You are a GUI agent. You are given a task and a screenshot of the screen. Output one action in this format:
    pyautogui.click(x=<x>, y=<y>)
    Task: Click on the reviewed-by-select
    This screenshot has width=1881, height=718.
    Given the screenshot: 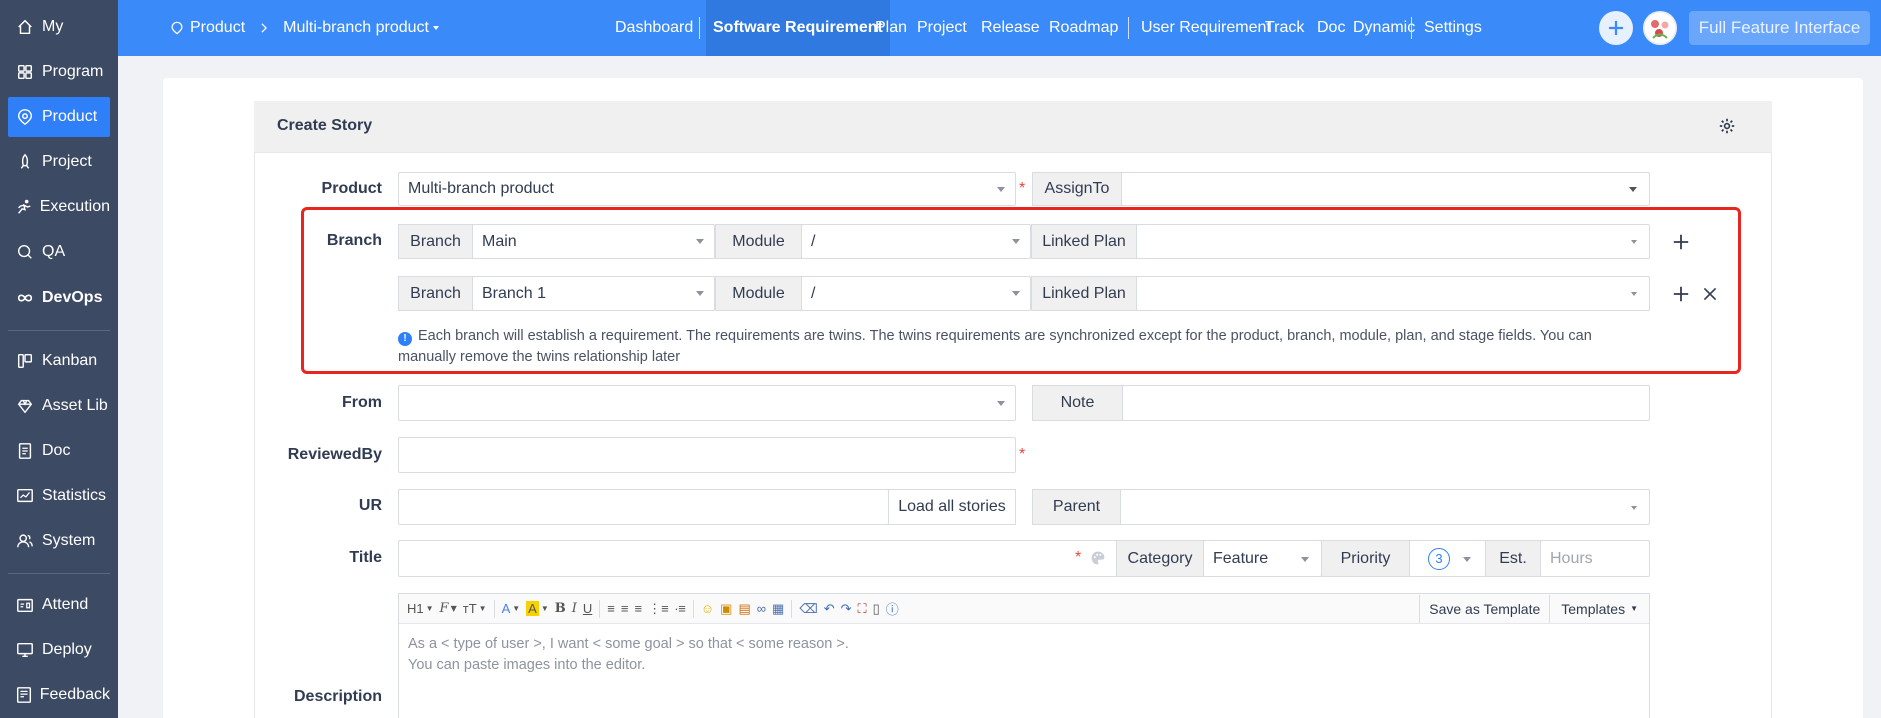 What is the action you would take?
    pyautogui.click(x=707, y=455)
    